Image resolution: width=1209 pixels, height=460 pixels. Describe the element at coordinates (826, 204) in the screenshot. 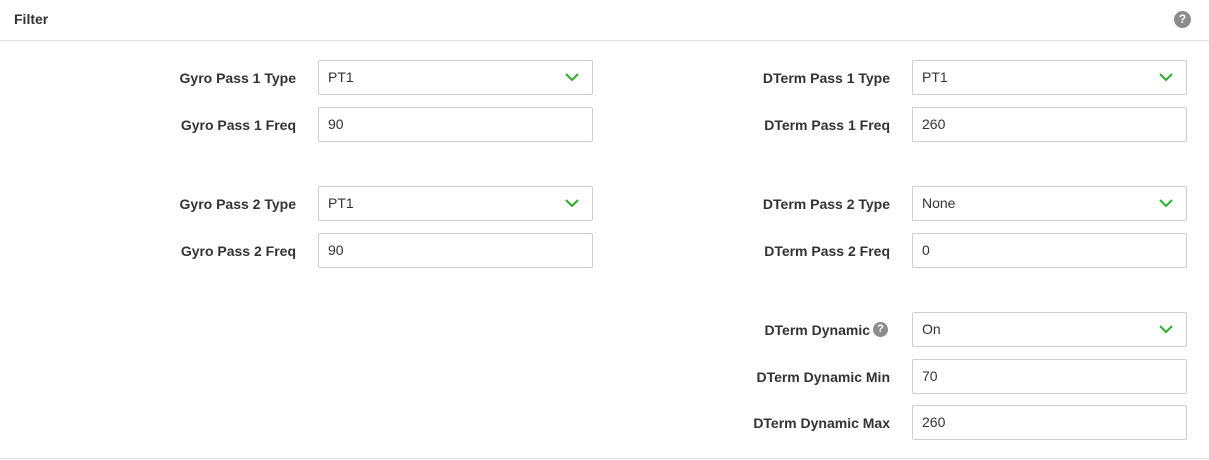

I see `dterm-pass2-type-label: DTerm Pass 2 Type` at that location.